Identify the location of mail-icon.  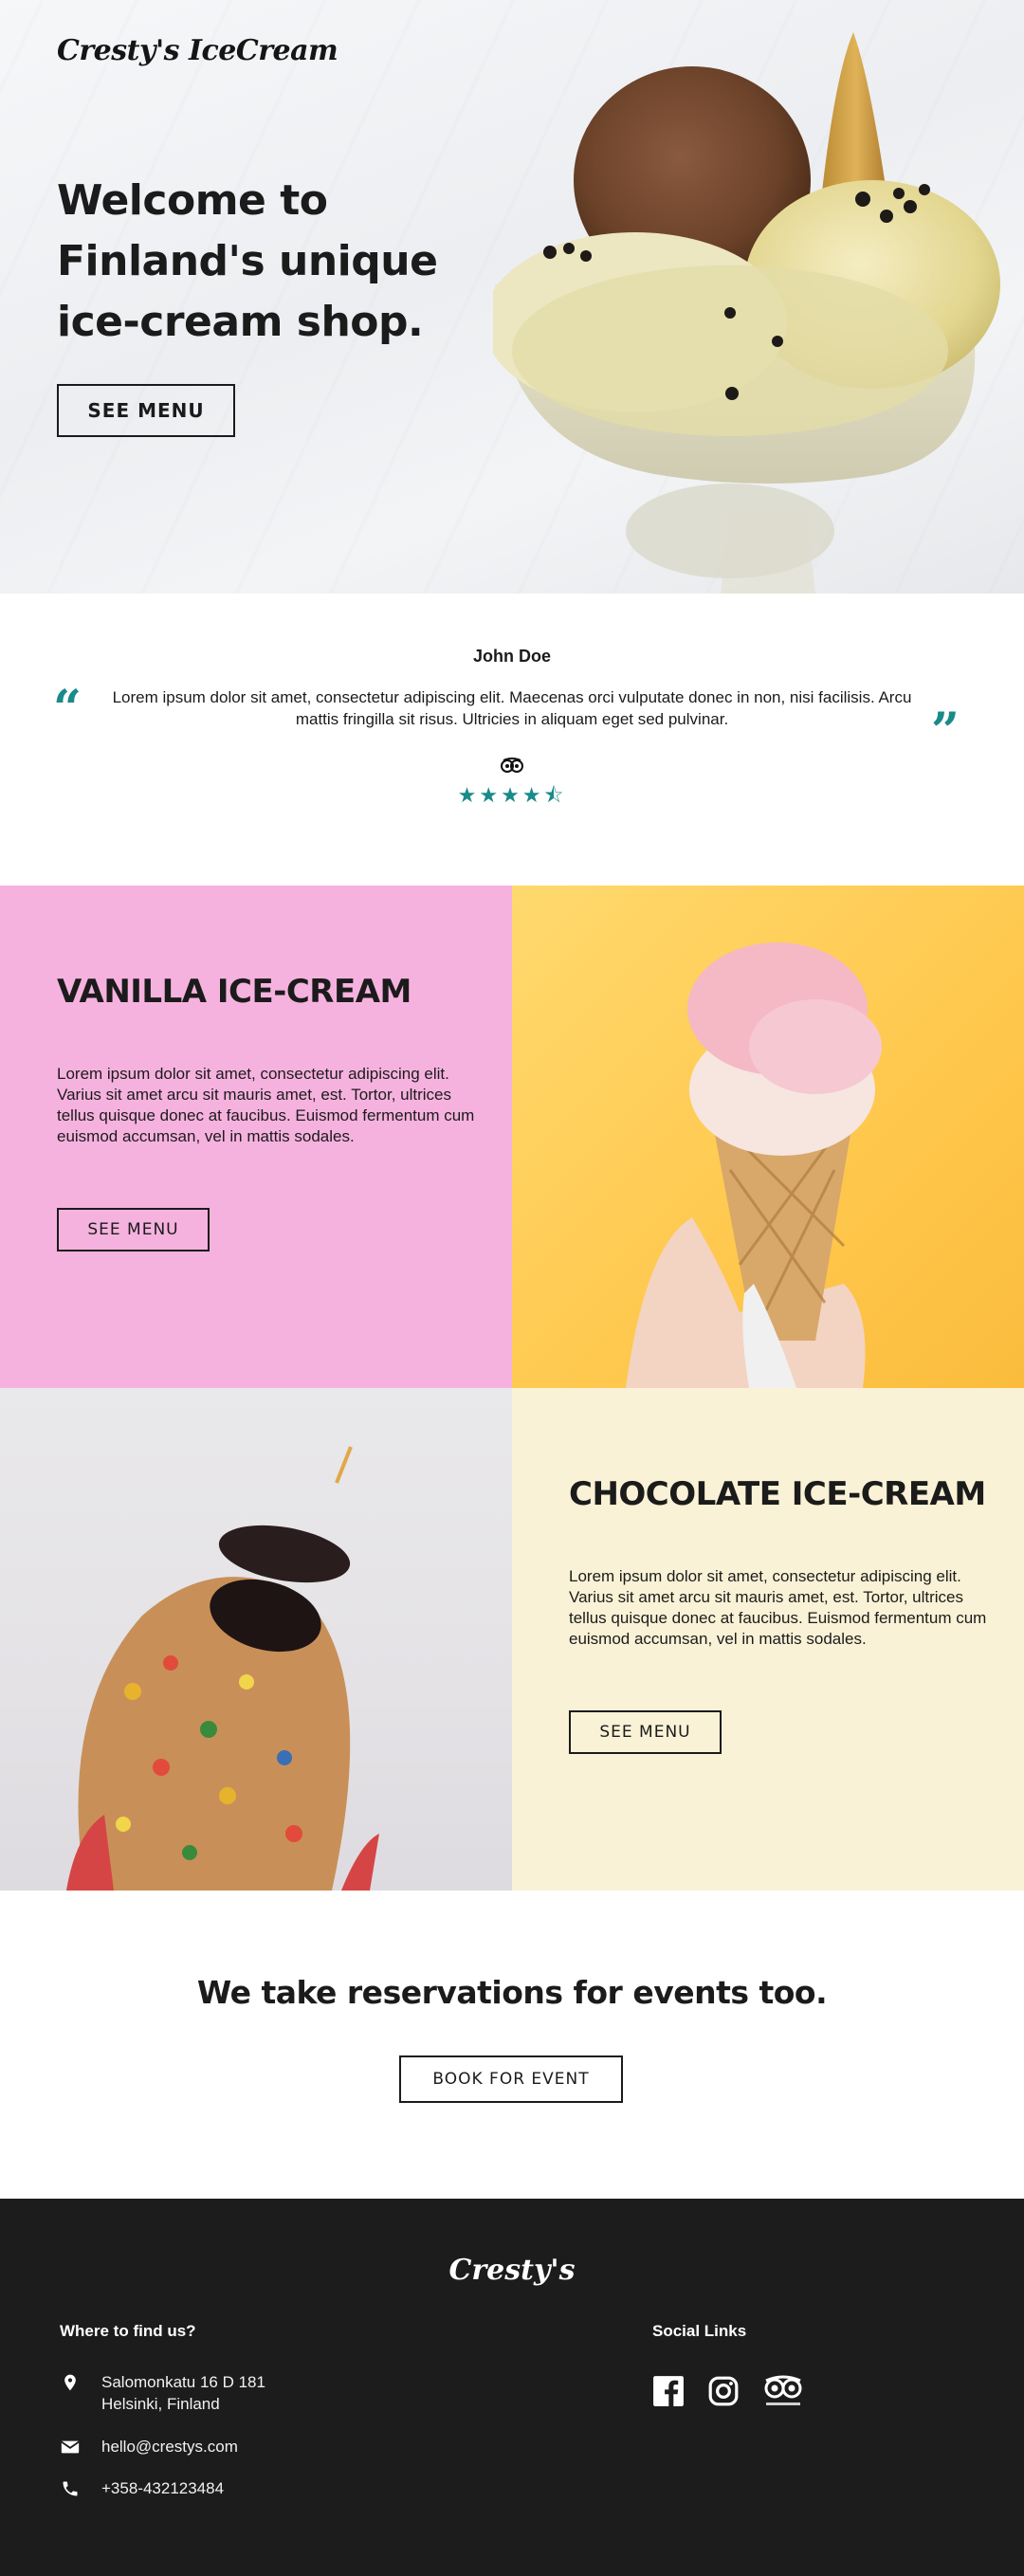
(70, 2447).